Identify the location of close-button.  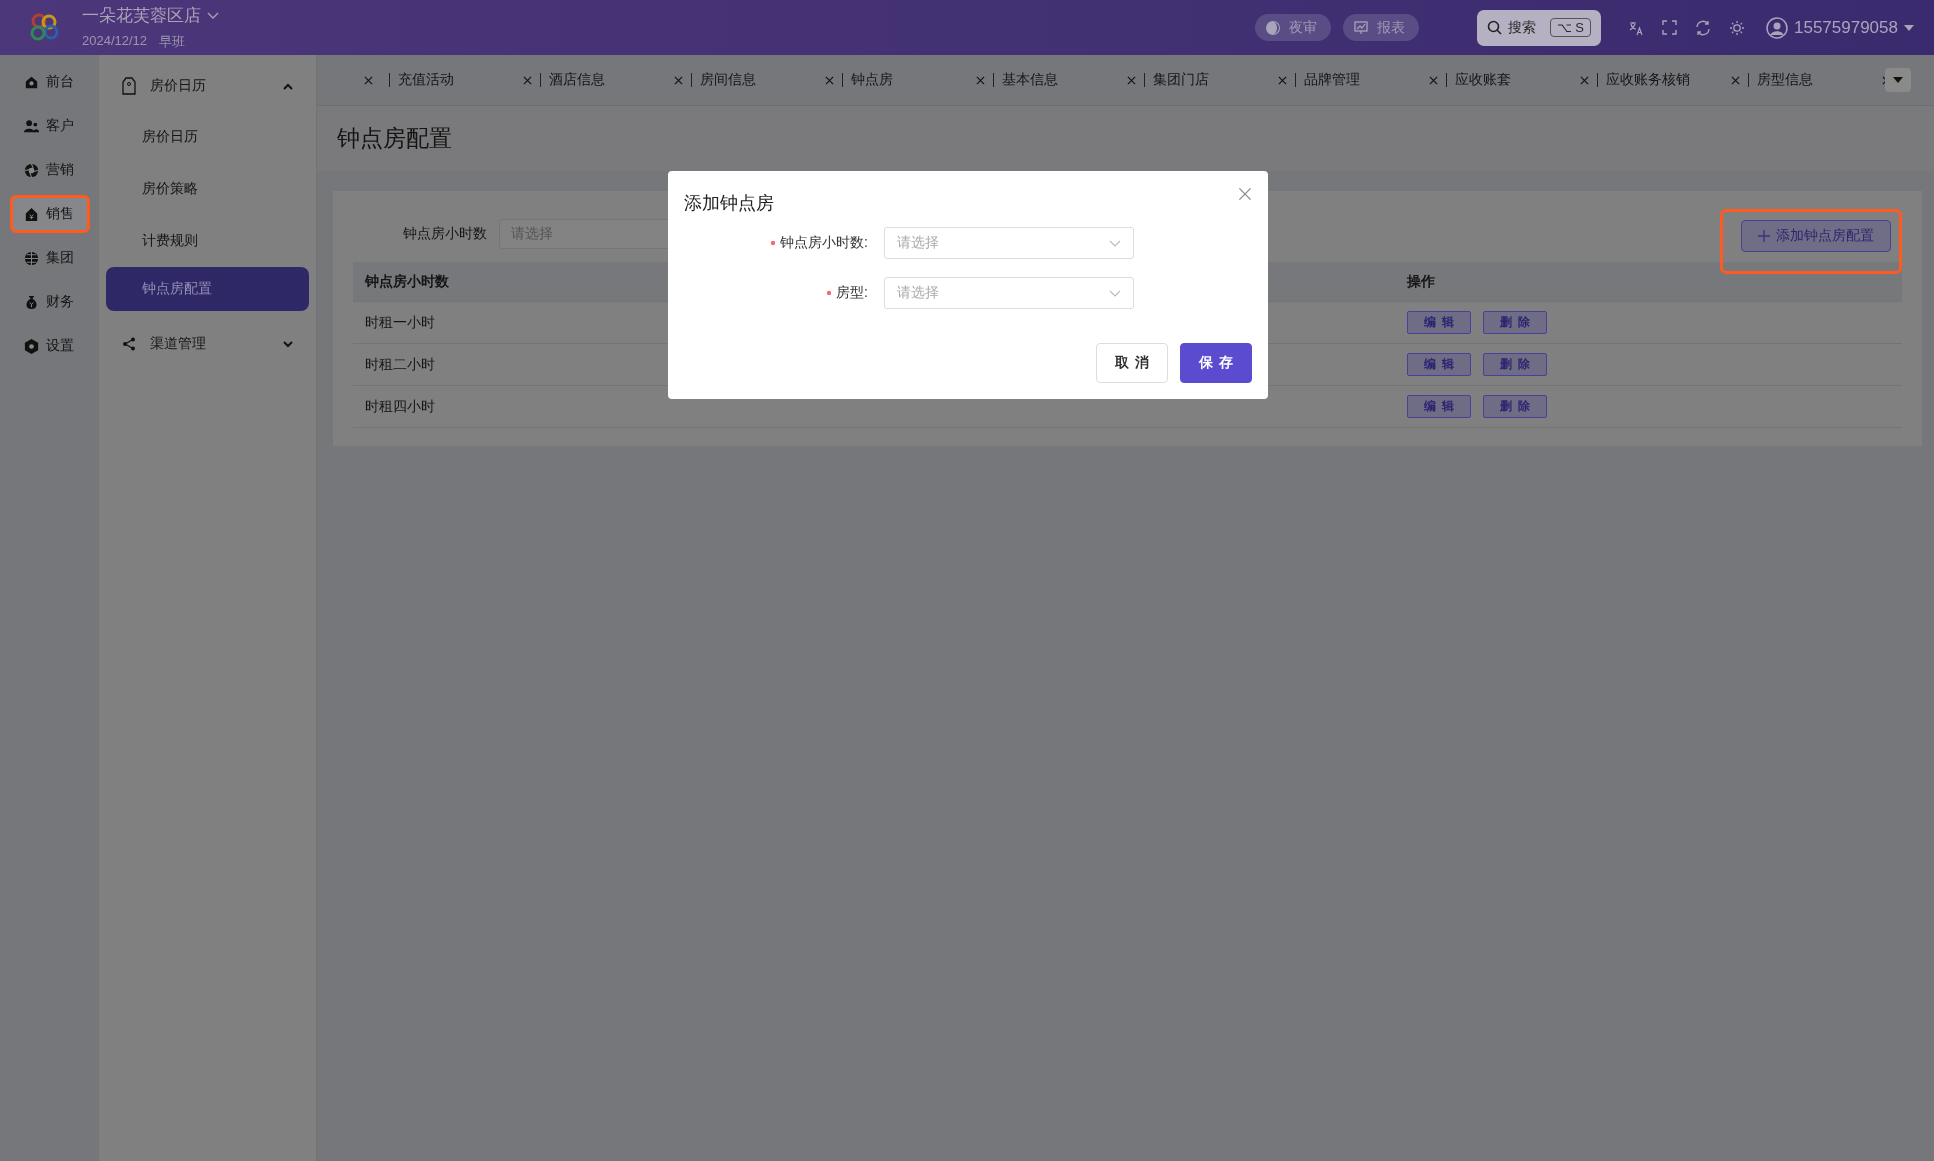
(1245, 194).